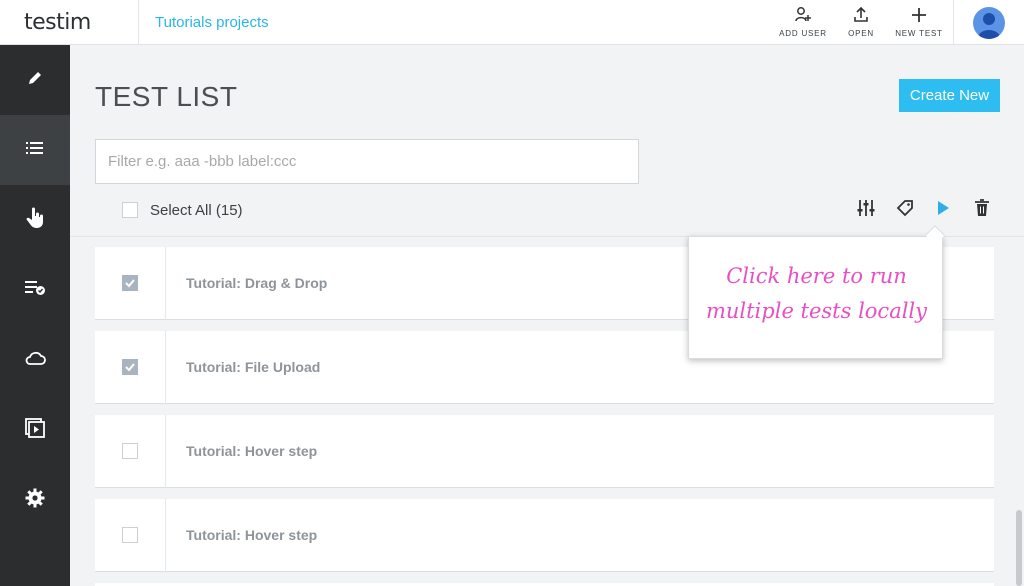 The height and width of the screenshot is (586, 1024). I want to click on open-label: OPEN, so click(861, 33).